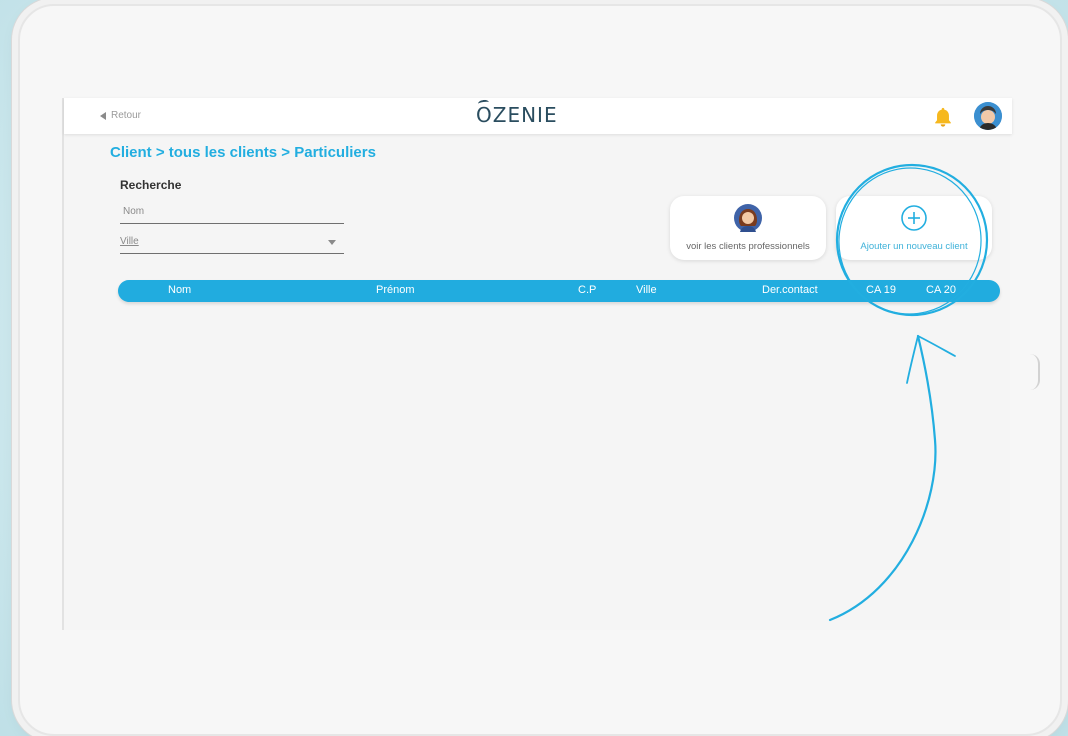 The image size is (1068, 736). Describe the element at coordinates (484, 115) in the screenshot. I see `logo-o: O` at that location.